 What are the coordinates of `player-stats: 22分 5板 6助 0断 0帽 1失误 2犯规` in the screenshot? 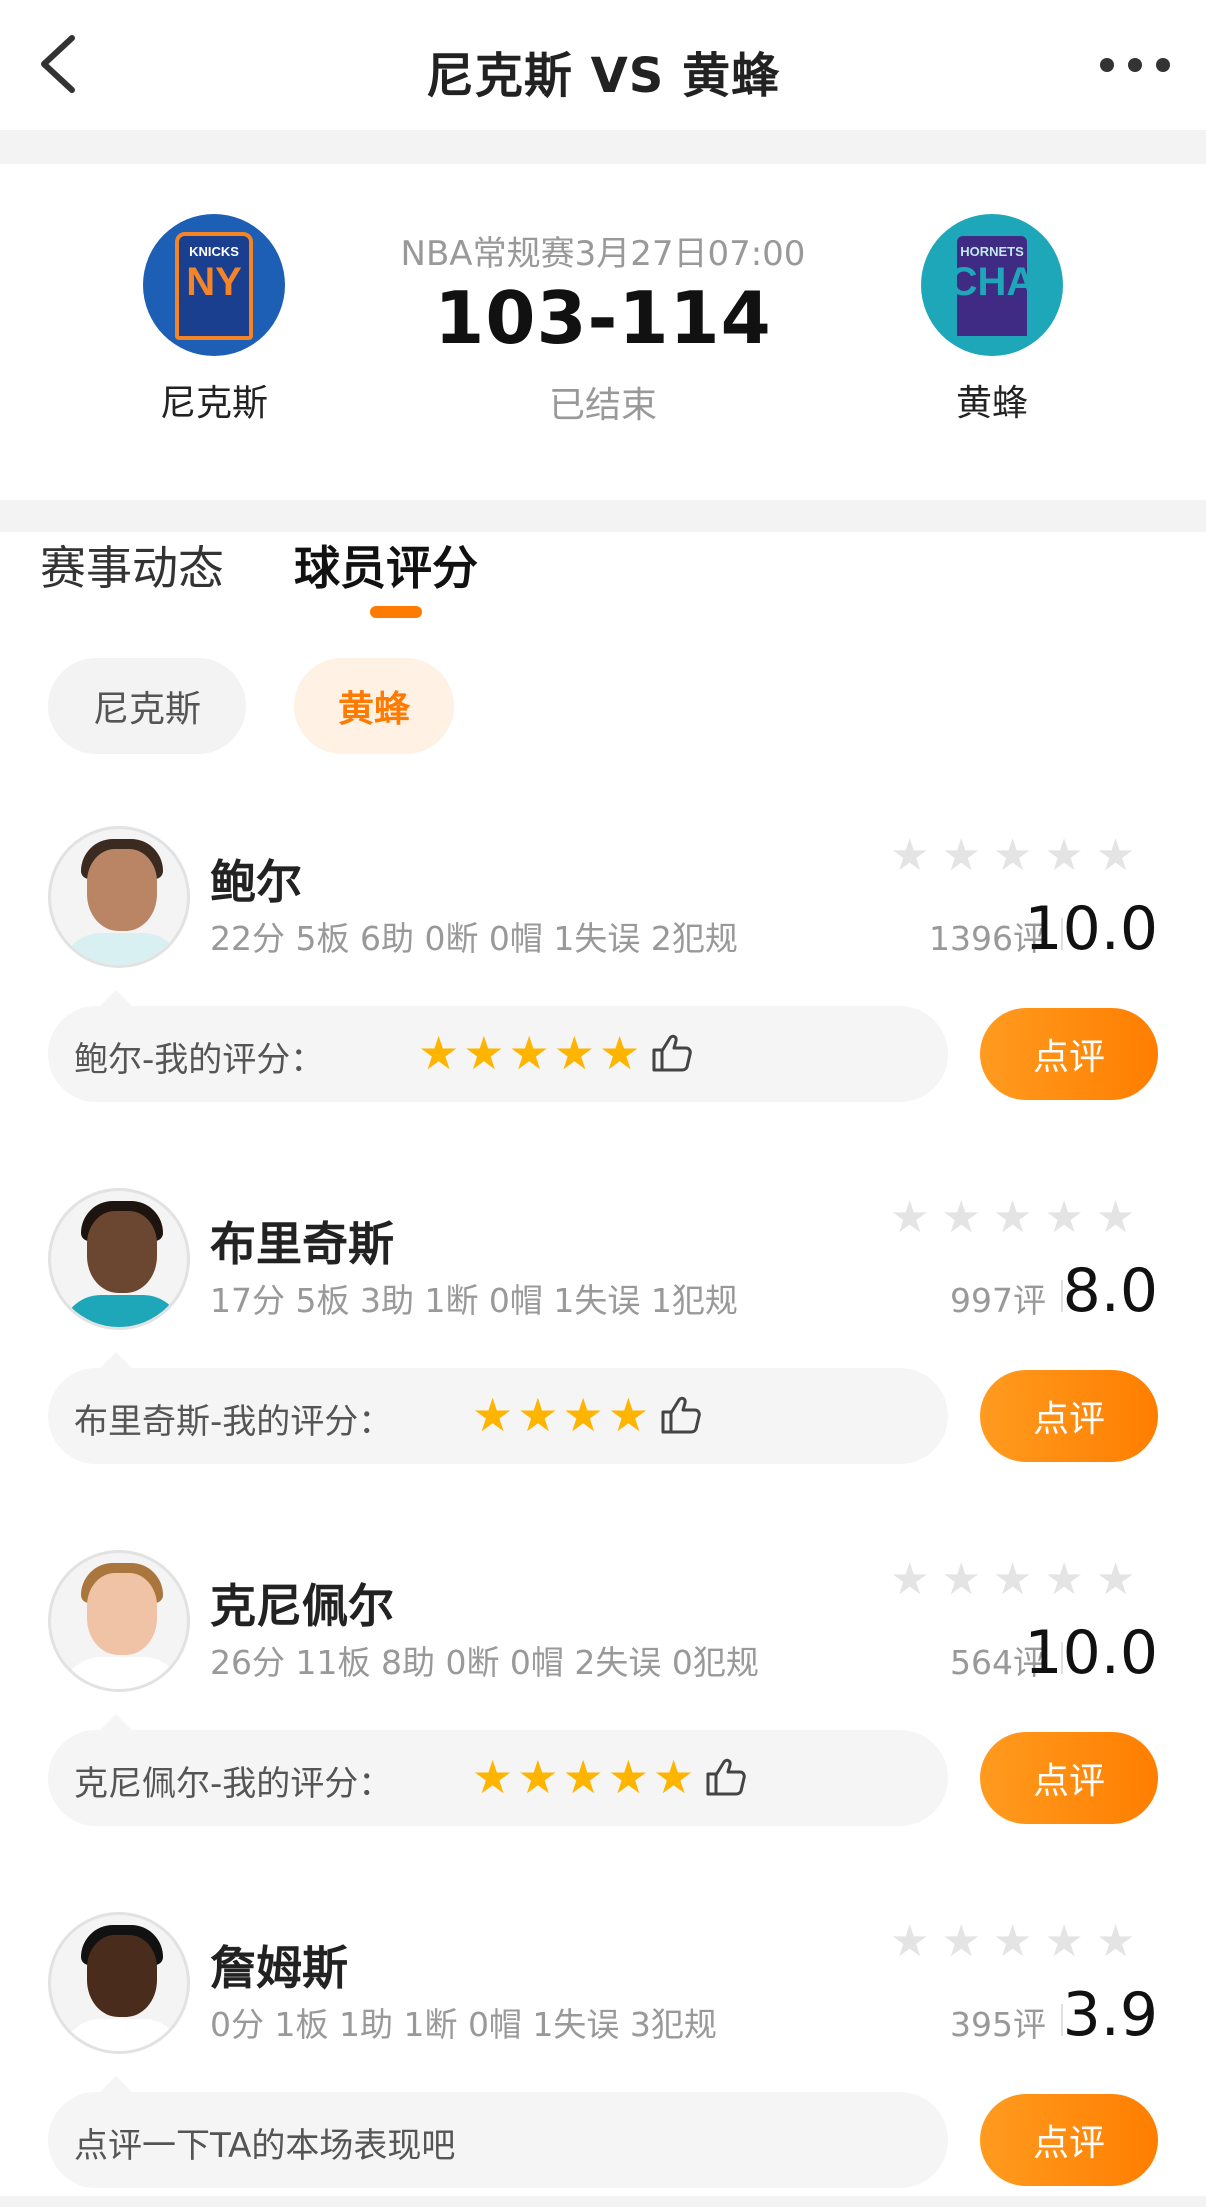 It's located at (474, 938).